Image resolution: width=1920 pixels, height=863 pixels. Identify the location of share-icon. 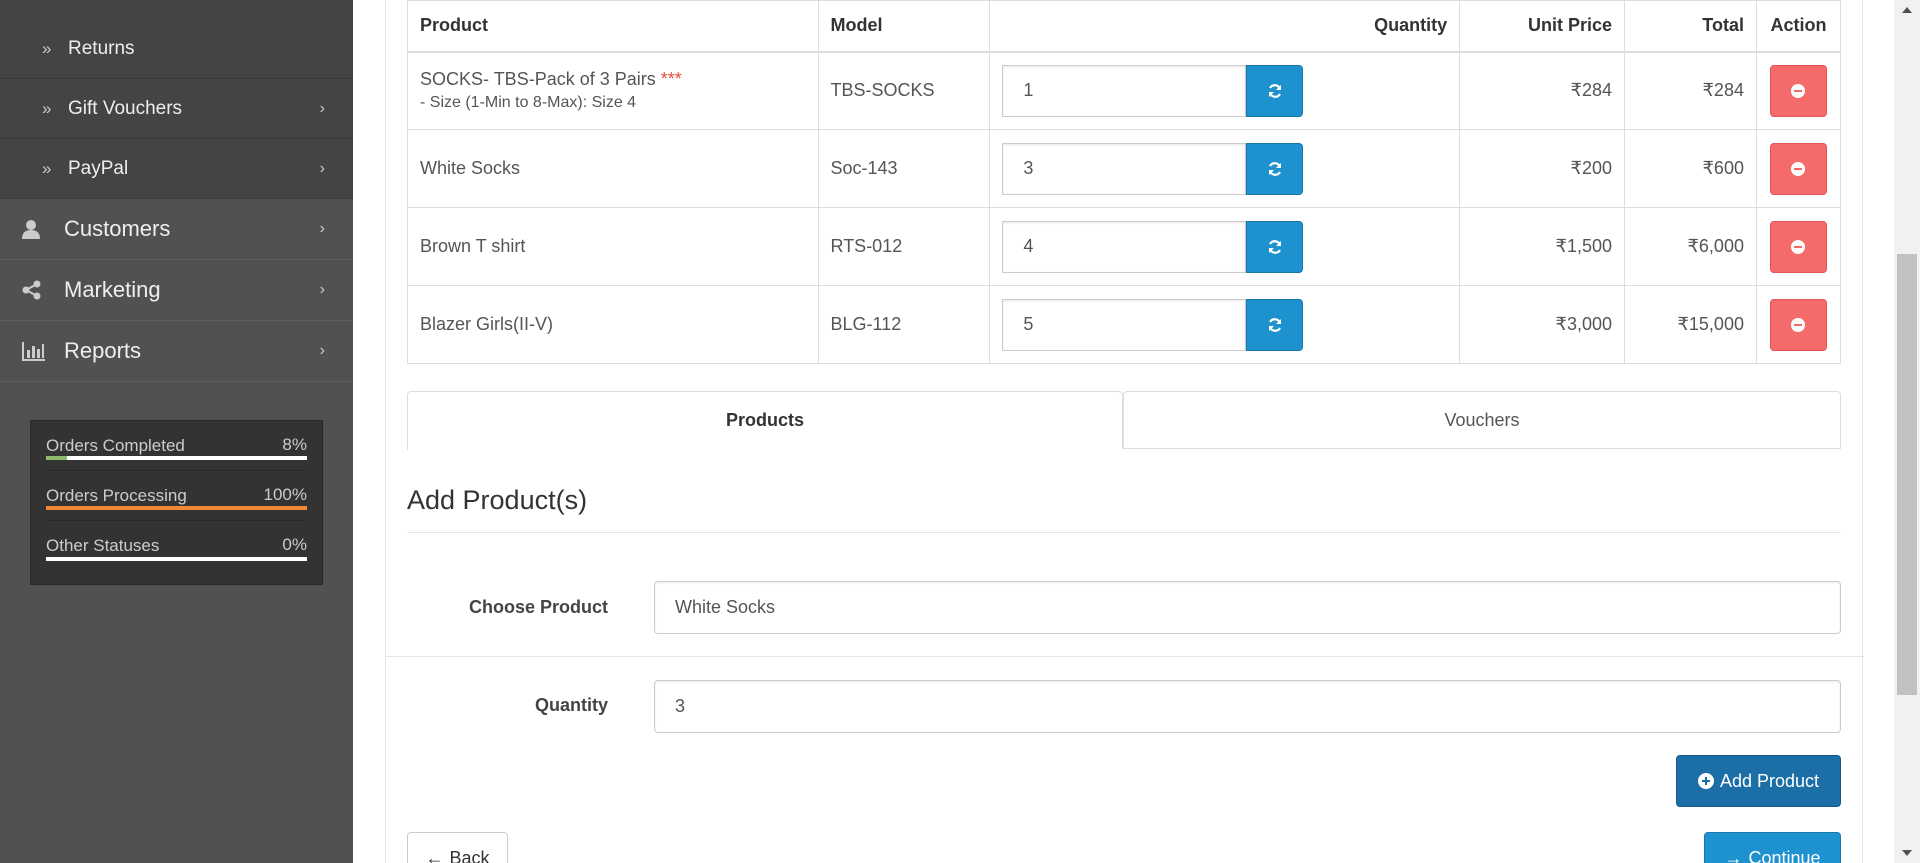
(43, 290).